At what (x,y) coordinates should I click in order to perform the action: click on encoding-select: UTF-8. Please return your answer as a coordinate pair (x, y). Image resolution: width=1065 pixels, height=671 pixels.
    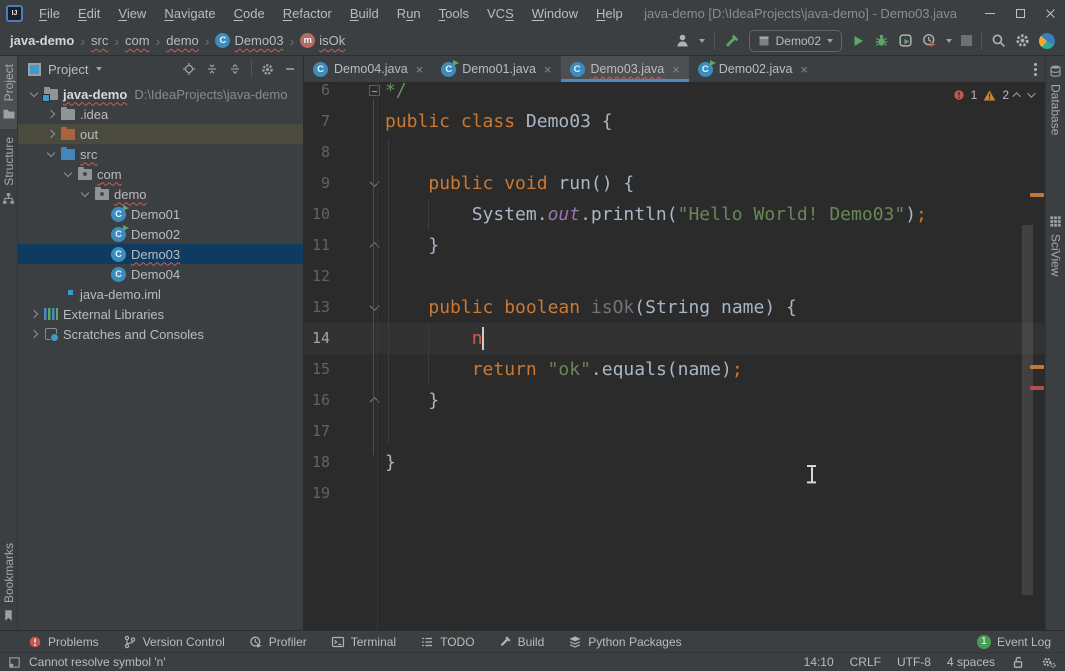
    Looking at the image, I should click on (914, 662).